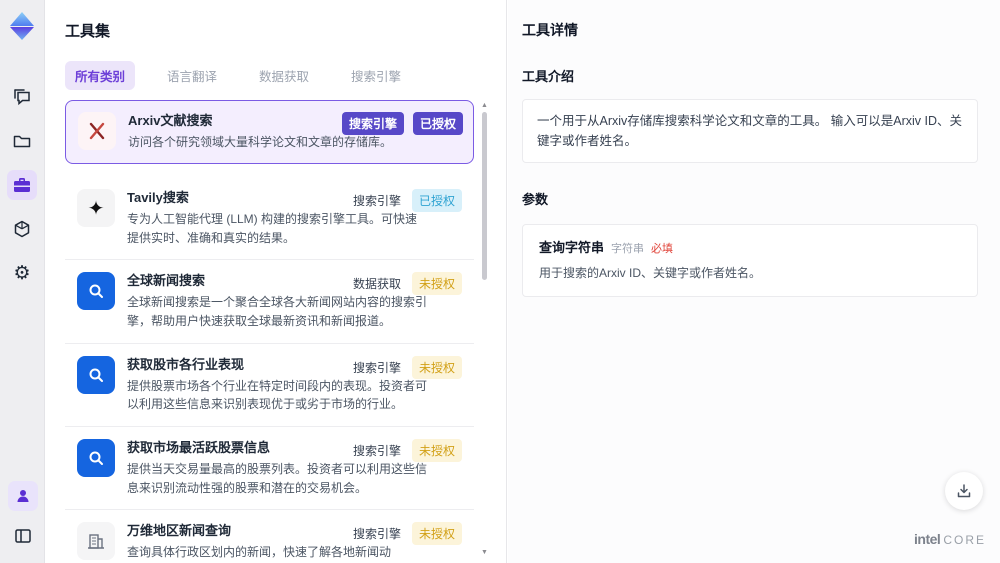 This screenshot has height=563, width=1000. What do you see at coordinates (96, 541) in the screenshot?
I see `building-icon` at bounding box center [96, 541].